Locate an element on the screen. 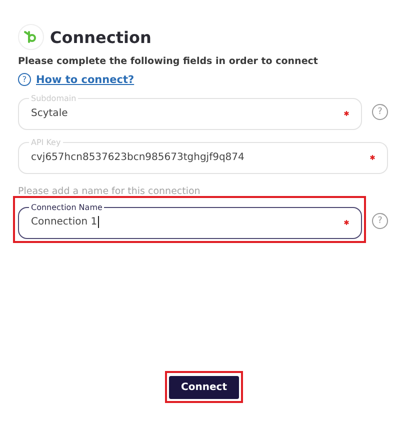 The width and height of the screenshot is (408, 421). page-title: Connection is located at coordinates (101, 37).